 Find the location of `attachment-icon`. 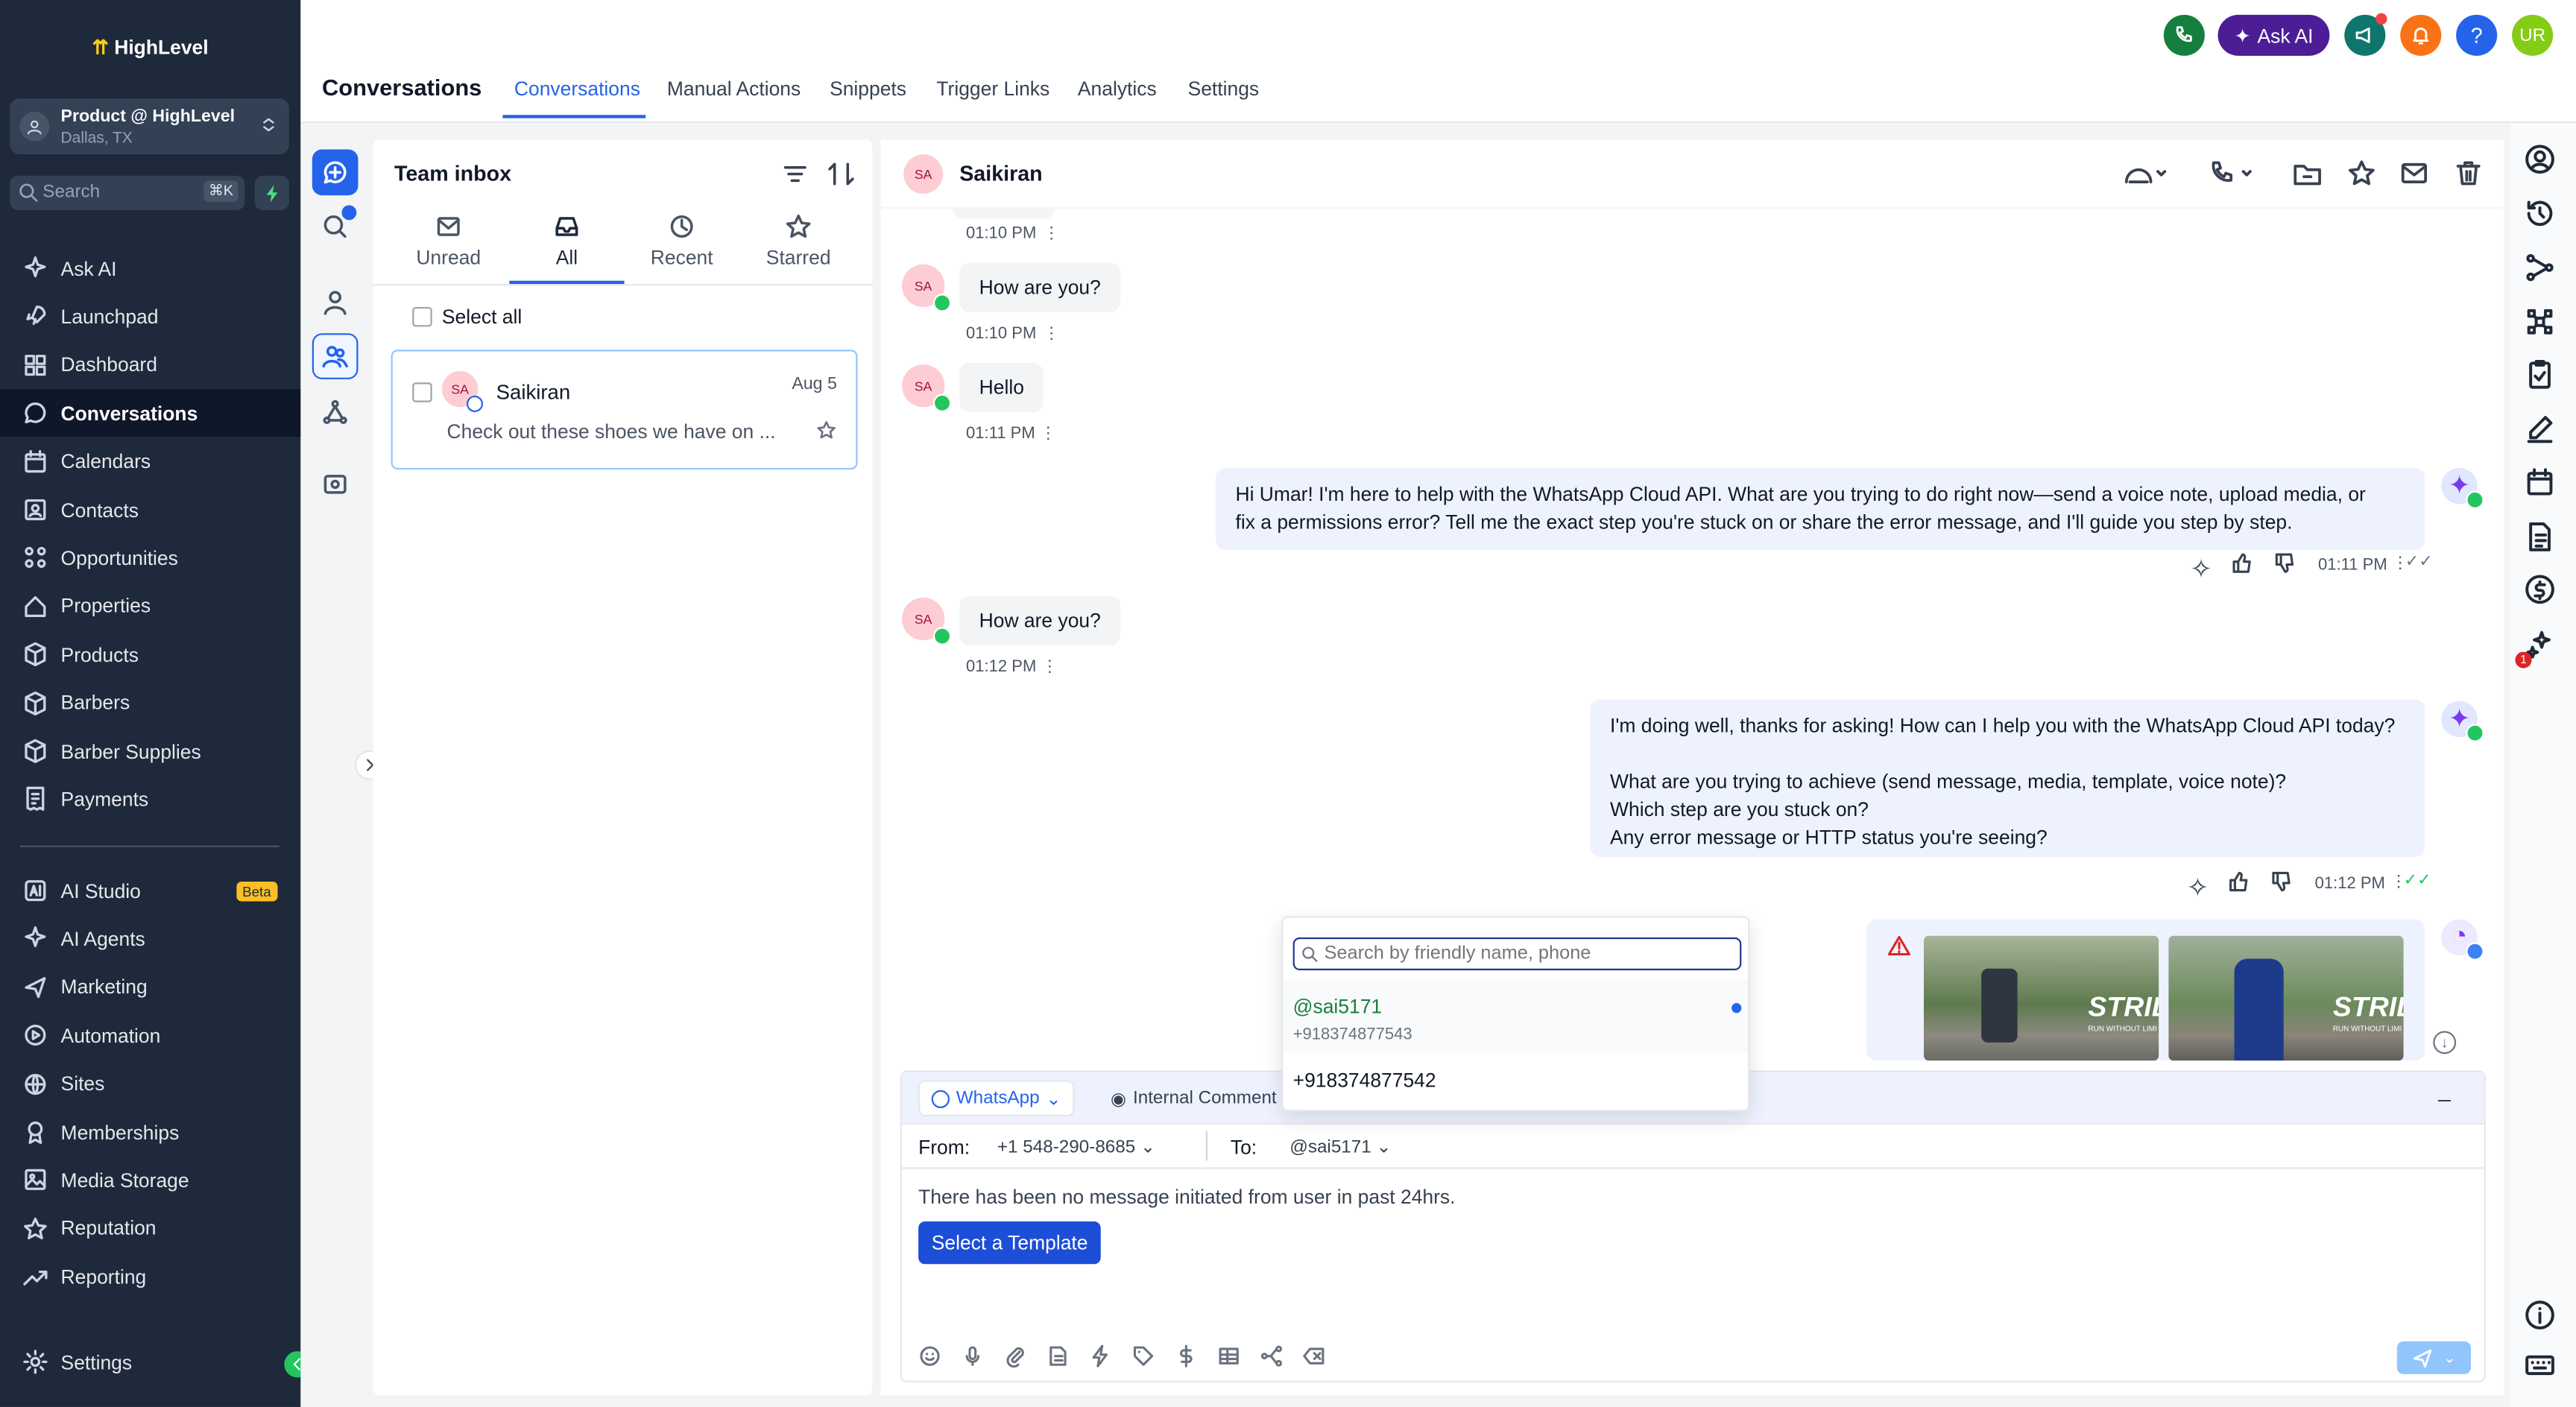

attachment-icon is located at coordinates (1015, 1356).